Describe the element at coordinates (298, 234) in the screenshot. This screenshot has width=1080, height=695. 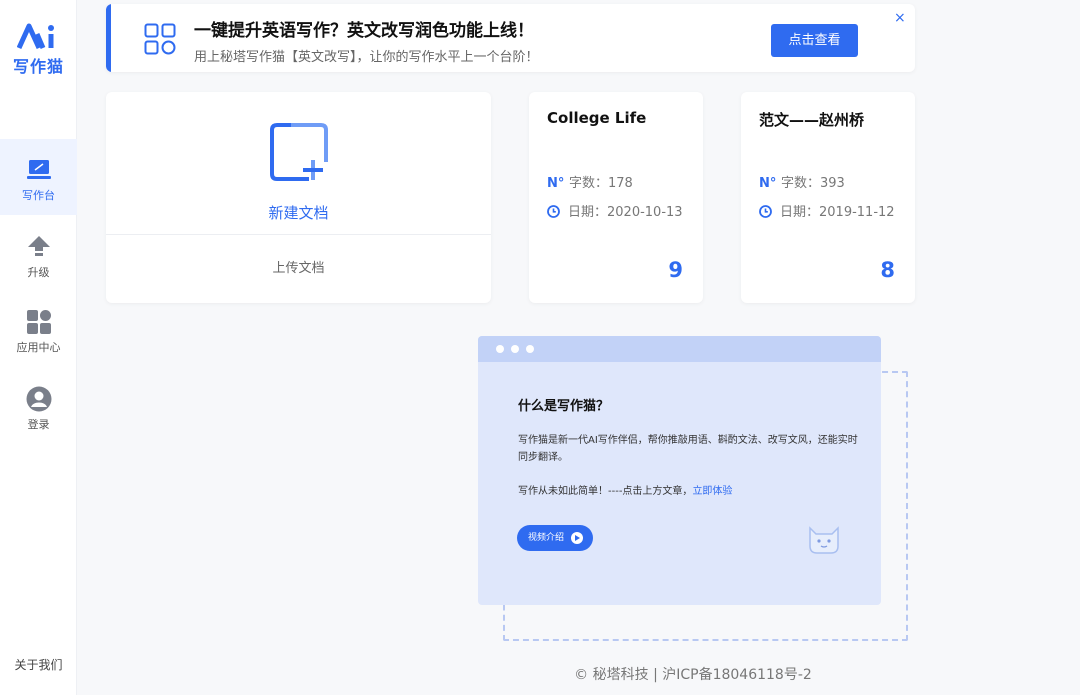
I see `card-divider` at that location.